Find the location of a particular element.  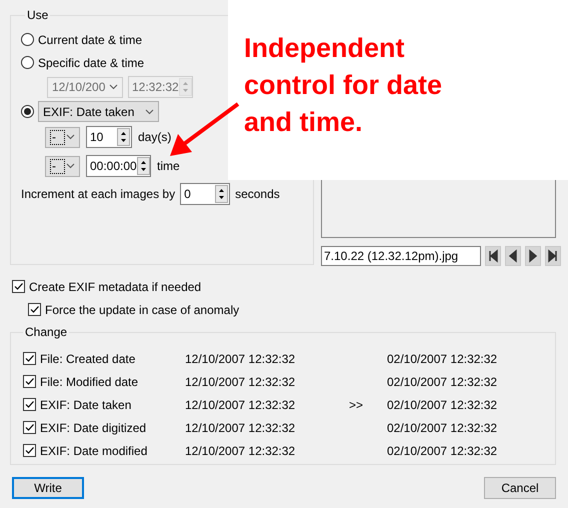

field-label: EXIF: Date taken is located at coordinates (86, 405).